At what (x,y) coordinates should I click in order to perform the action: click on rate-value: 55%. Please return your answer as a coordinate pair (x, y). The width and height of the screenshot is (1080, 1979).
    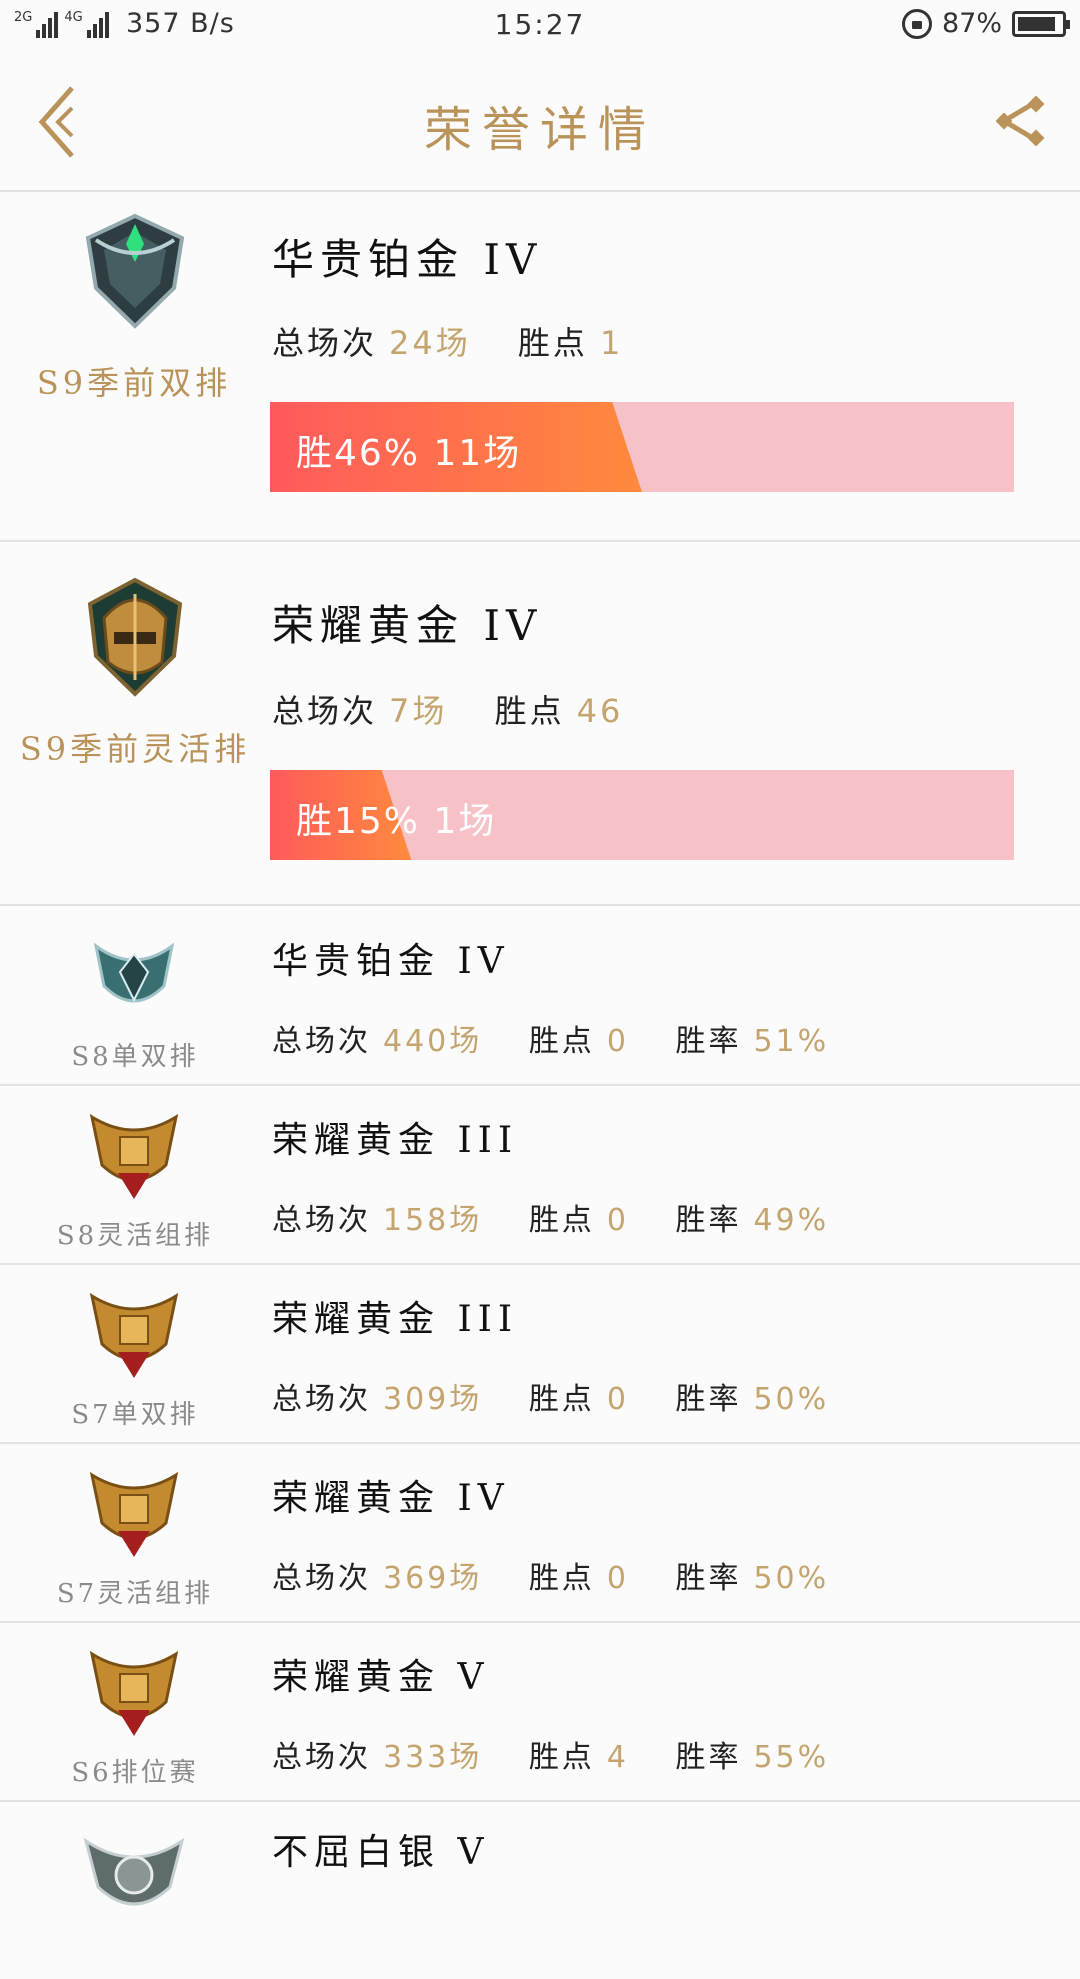
    Looking at the image, I should click on (791, 1757).